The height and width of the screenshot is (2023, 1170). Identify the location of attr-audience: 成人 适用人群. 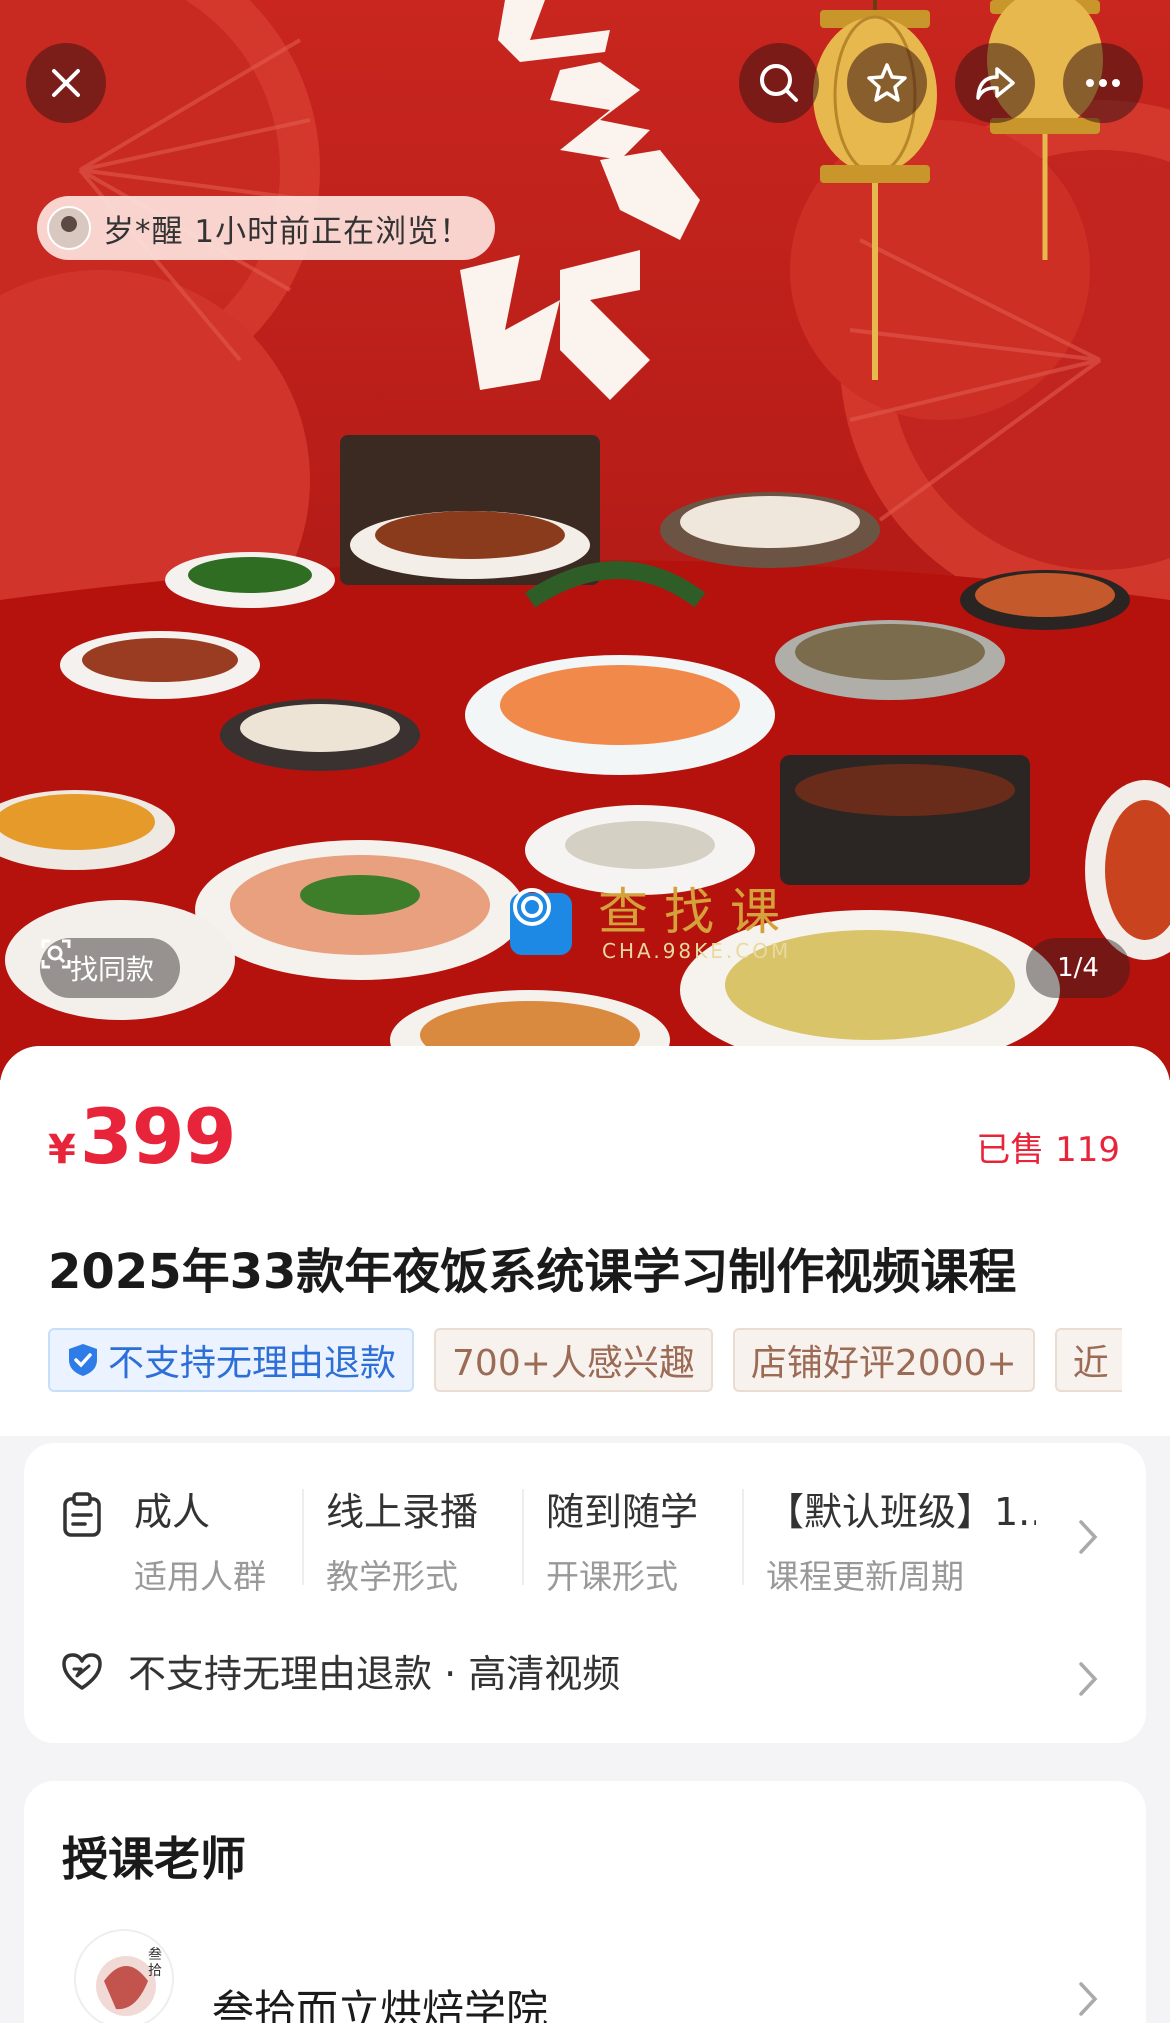
(200, 1539).